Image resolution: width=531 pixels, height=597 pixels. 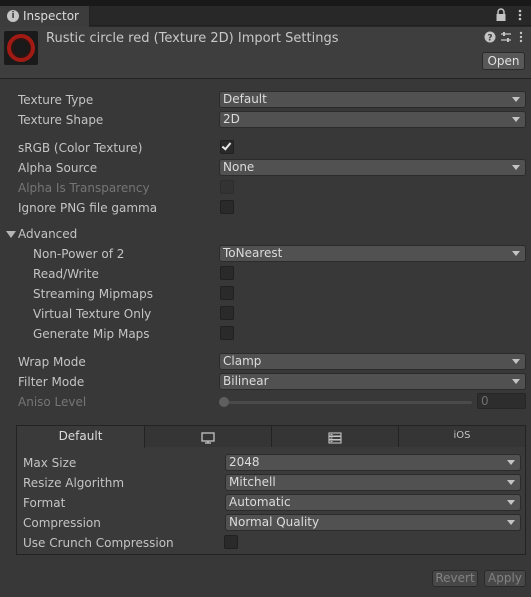 I want to click on wrap-mode-dropdown: Clamp, so click(x=372, y=361).